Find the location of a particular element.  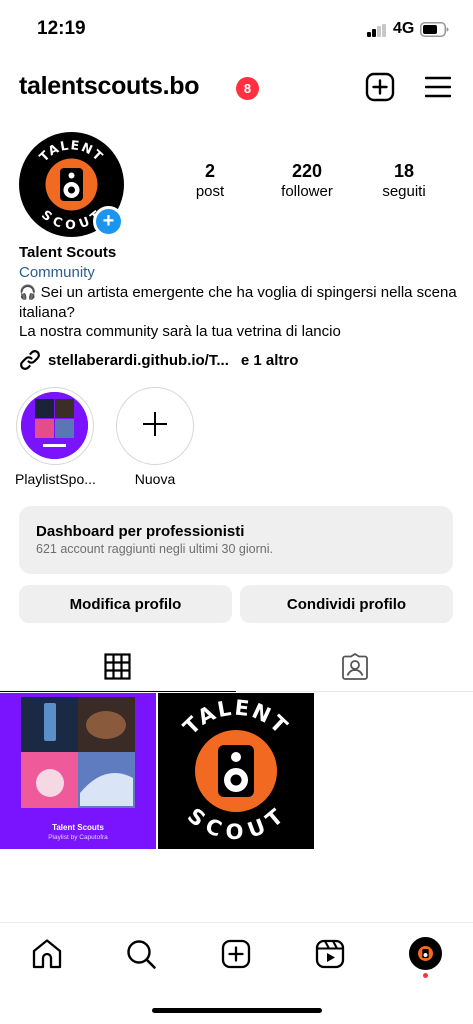

menu-icon is located at coordinates (438, 87).